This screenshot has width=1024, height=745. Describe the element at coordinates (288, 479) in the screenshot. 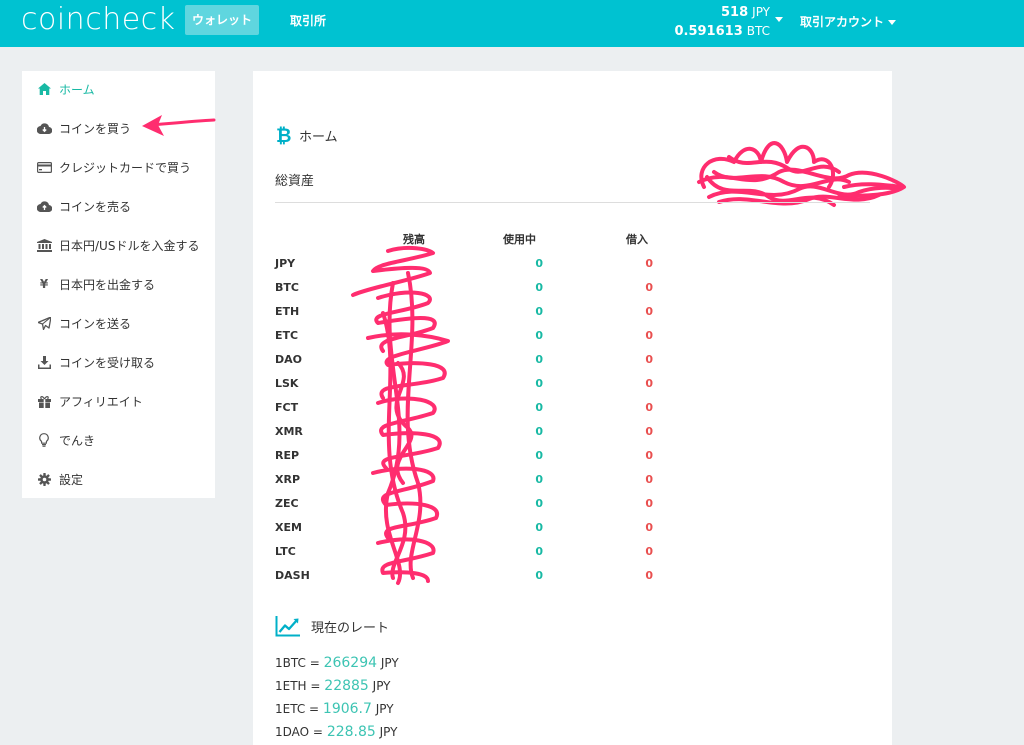

I see `coin-name-xrp: XRP` at that location.